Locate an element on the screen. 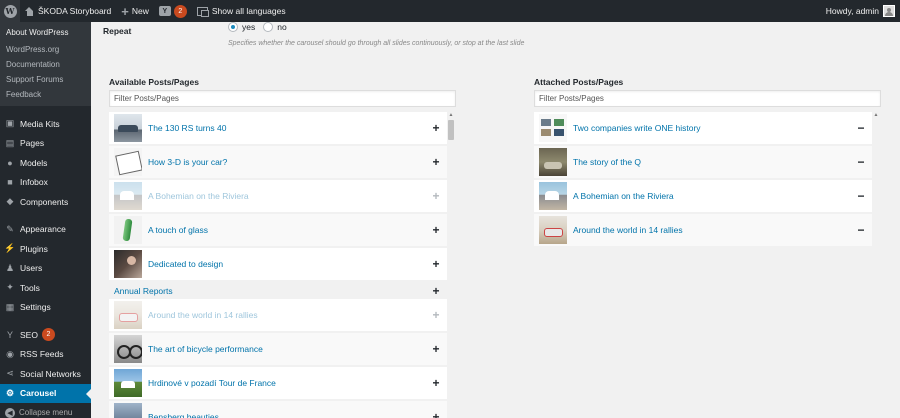  list-item: The art of bicycle performance + is located at coordinates (278, 349).